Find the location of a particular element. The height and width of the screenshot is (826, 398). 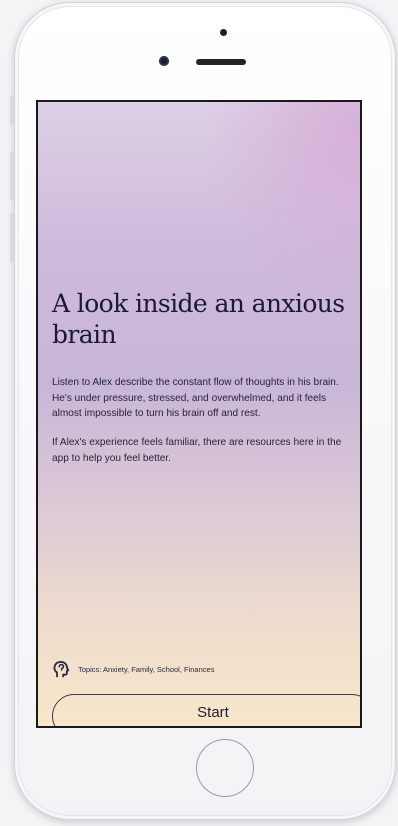

front-camera is located at coordinates (164, 61).